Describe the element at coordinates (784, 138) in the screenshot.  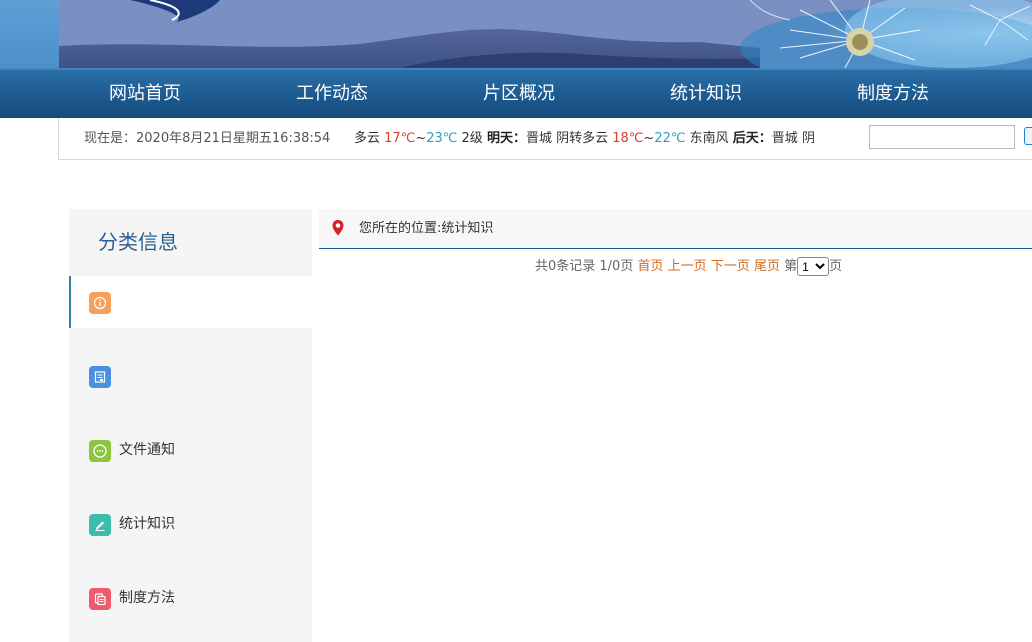
I see `weather-after-city: 晋城` at that location.